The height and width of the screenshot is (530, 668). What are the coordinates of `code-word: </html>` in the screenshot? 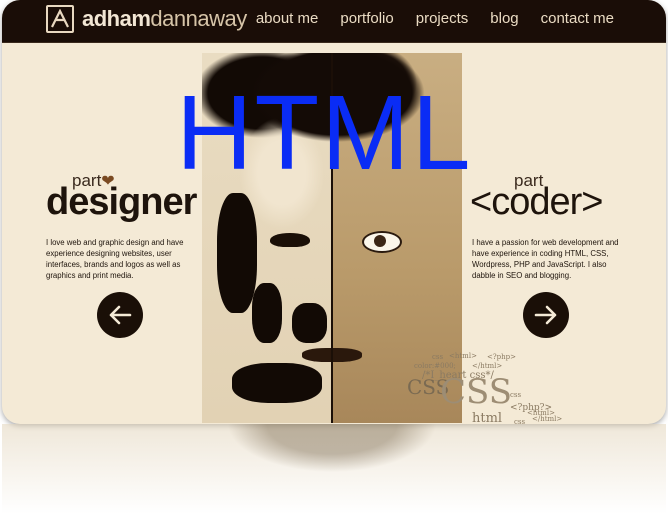 It's located at (487, 366).